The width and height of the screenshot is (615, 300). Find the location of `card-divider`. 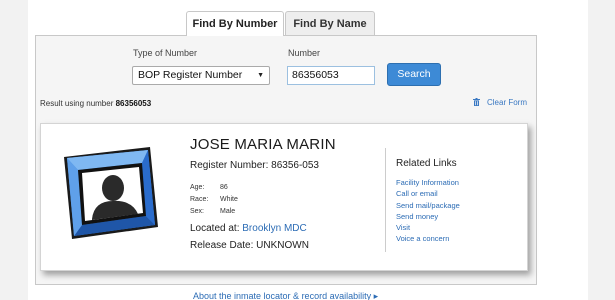

card-divider is located at coordinates (385, 200).